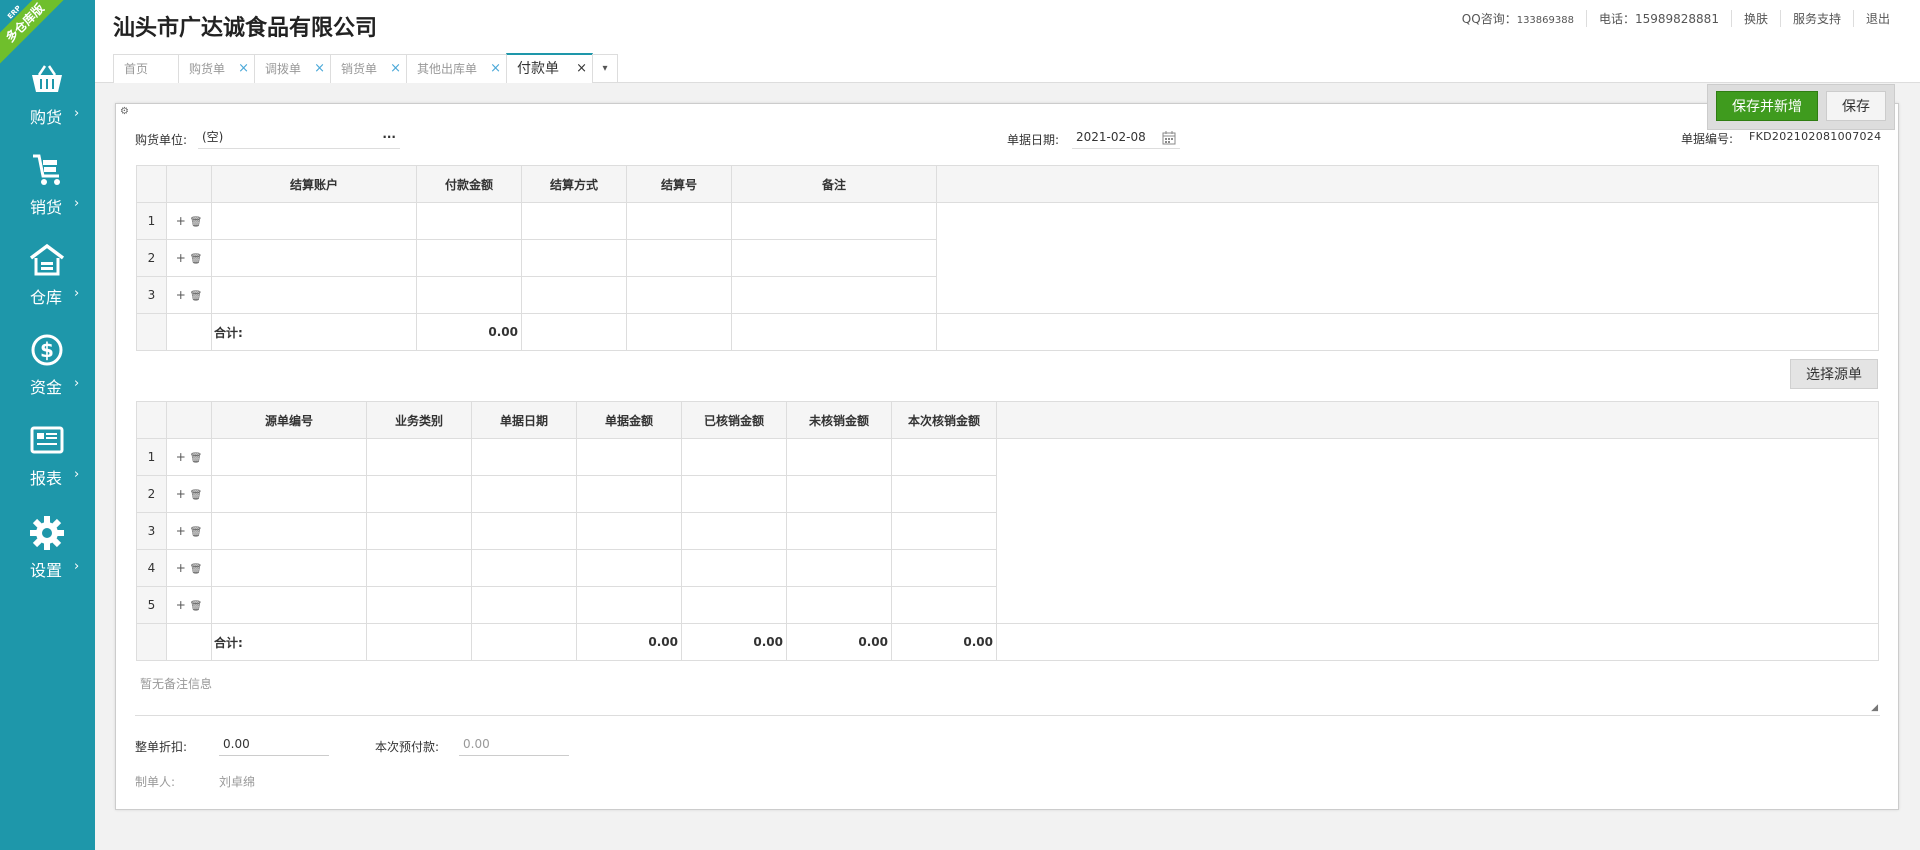 The image size is (1920, 850). I want to click on tab-sales-order: 销货单 ×, so click(368, 68).